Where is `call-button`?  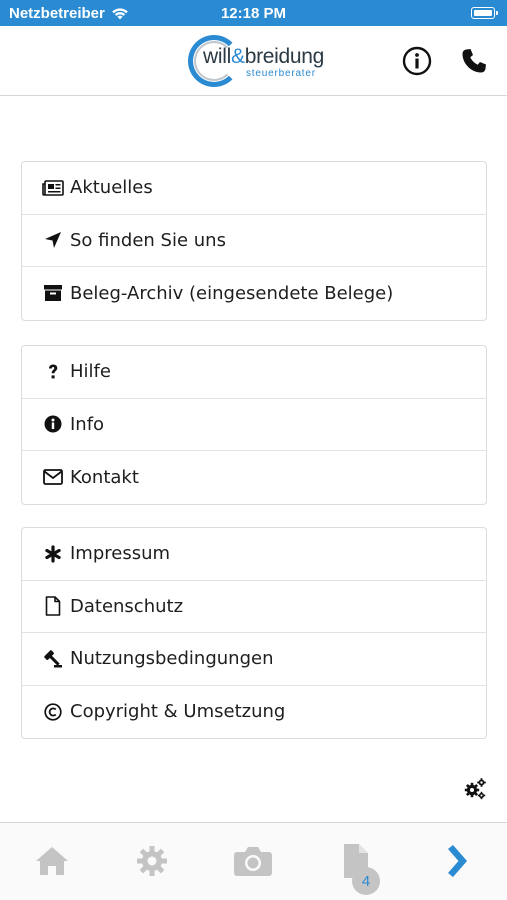
call-button is located at coordinates (474, 61).